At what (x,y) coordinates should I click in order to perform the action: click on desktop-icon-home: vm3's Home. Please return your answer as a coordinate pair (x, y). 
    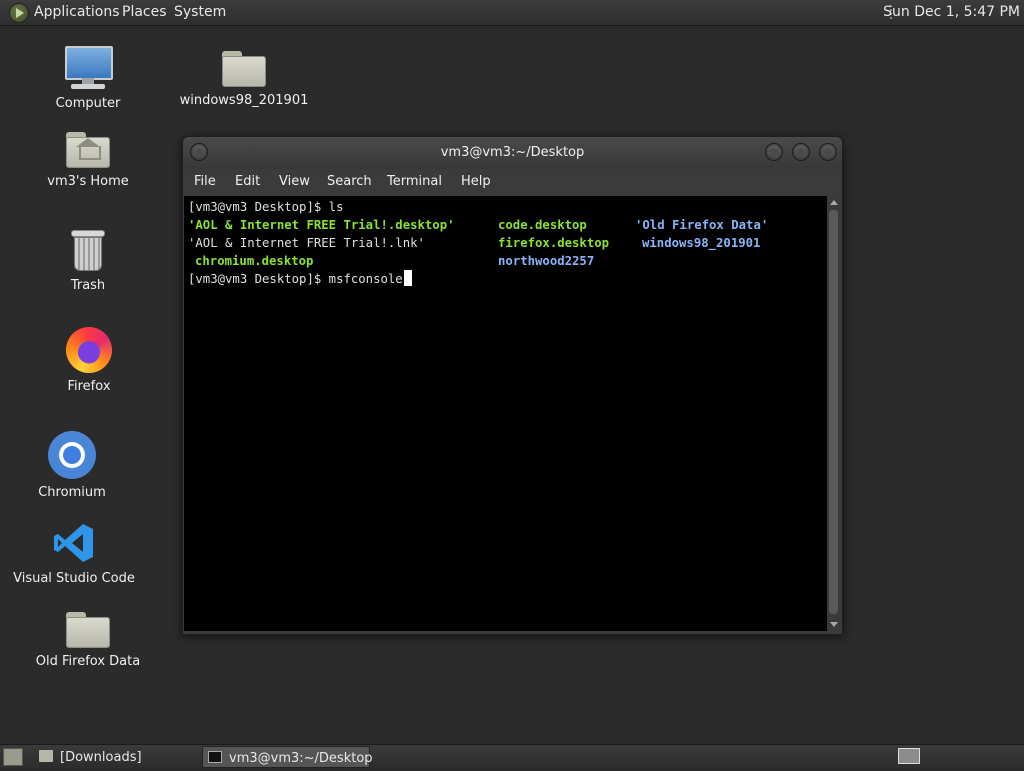
    Looking at the image, I should click on (88, 158).